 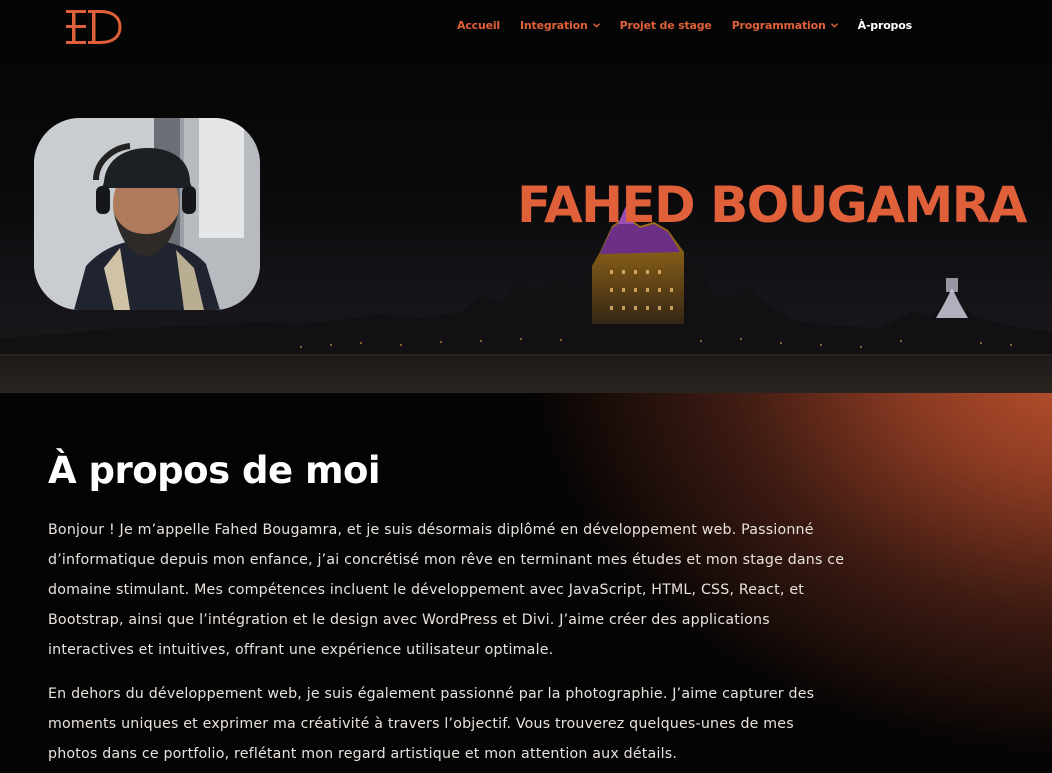 What do you see at coordinates (772, 205) in the screenshot?
I see `hero-name: FAHED BOUGAMRA` at bounding box center [772, 205].